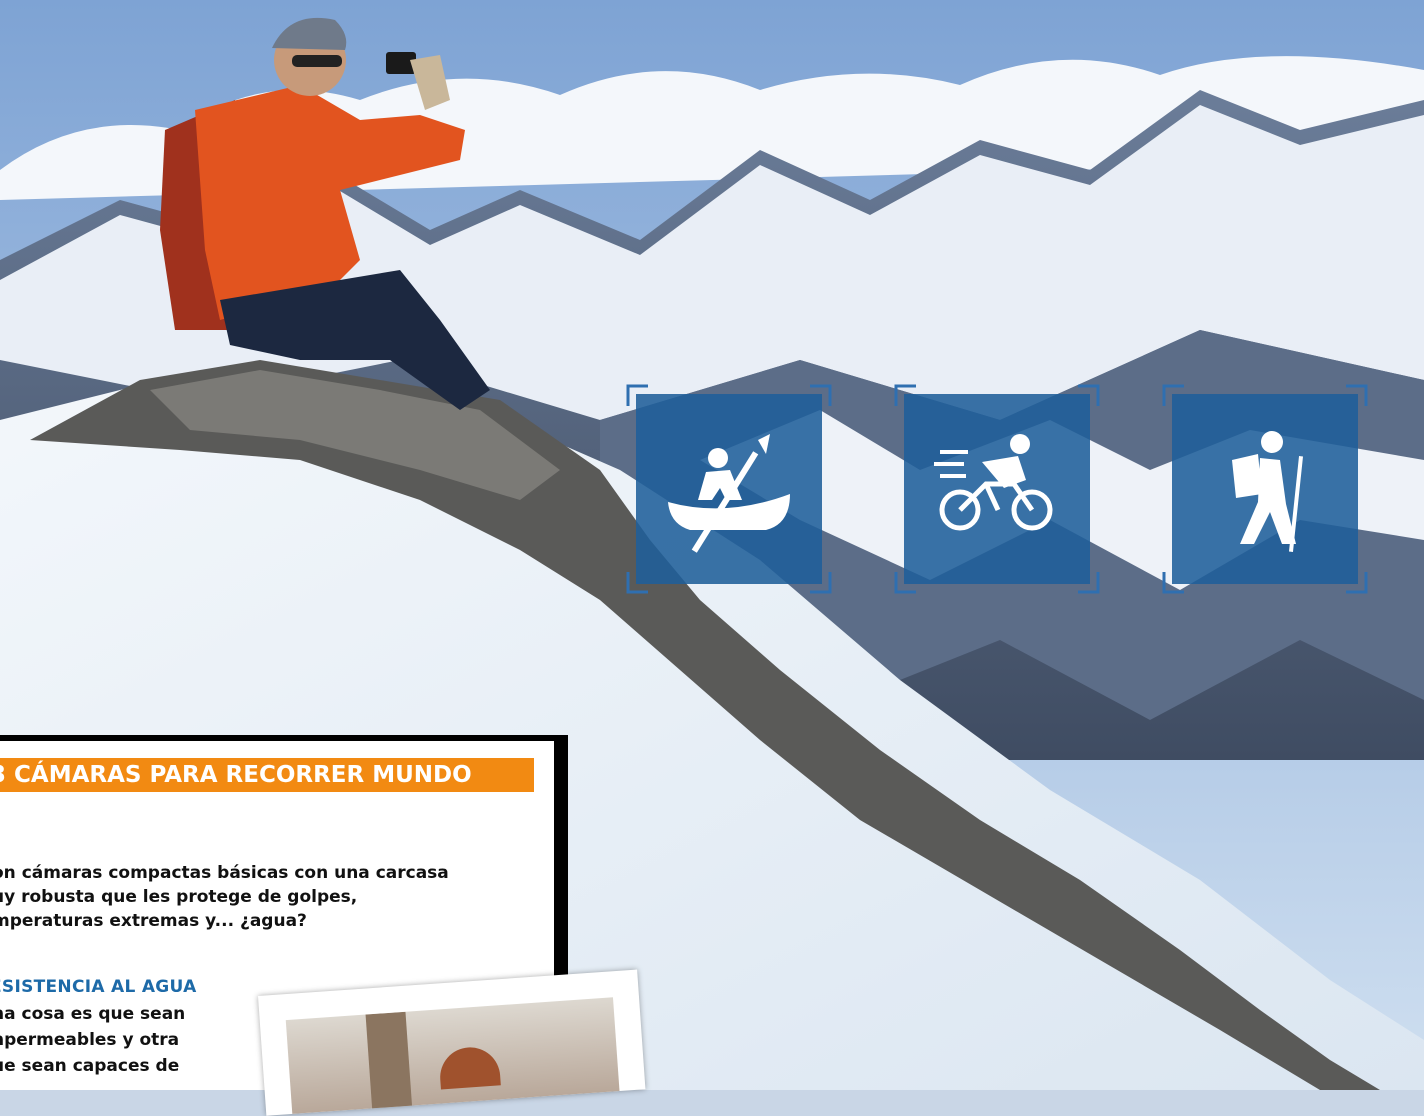 The height and width of the screenshot is (1116, 1424). Describe the element at coordinates (179, 897) in the screenshot. I see `intro-line: uy robusta que les protege de golpes,` at that location.